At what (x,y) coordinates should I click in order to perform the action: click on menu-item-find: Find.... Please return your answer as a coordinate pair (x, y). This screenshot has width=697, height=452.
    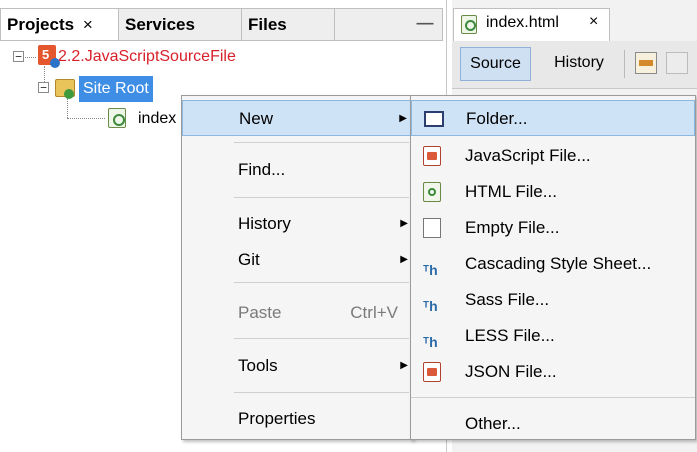
    Looking at the image, I should click on (297, 170).